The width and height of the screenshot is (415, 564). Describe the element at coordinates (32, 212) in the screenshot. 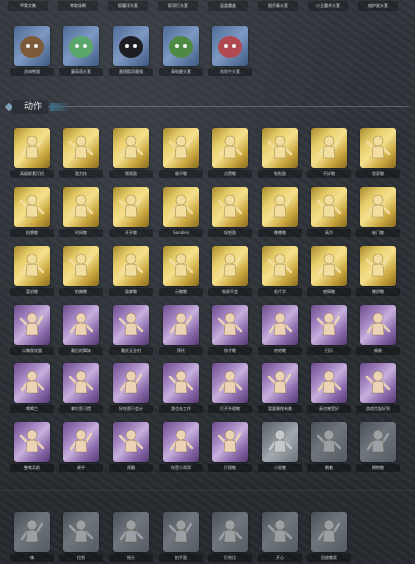

I see `action-card: 拍牌敬` at that location.